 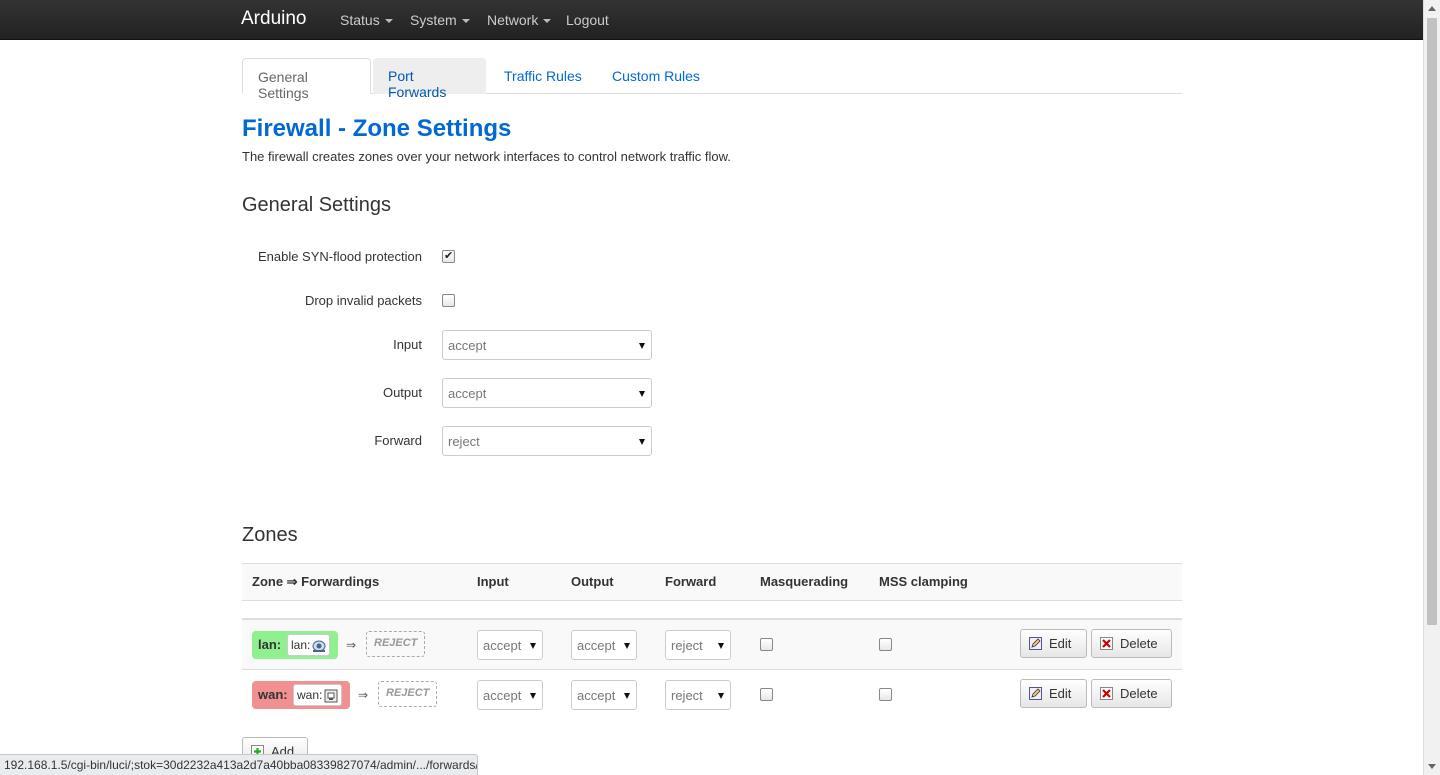 I want to click on lan-forward-select: reject, so click(x=698, y=645).